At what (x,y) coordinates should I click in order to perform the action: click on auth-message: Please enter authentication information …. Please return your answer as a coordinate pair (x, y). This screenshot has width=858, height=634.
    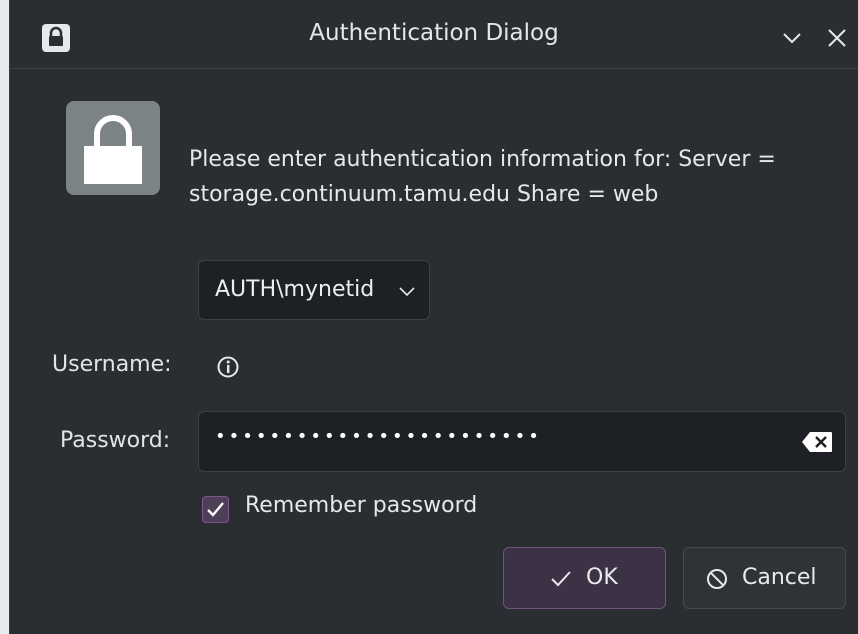
    Looking at the image, I should click on (519, 177).